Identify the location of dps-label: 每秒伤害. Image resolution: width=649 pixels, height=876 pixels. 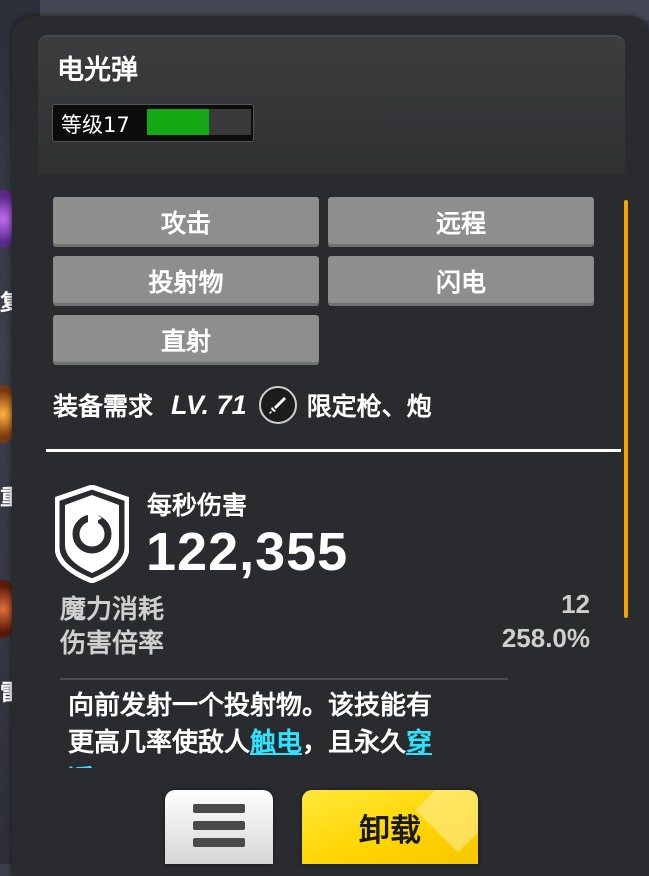
(197, 505).